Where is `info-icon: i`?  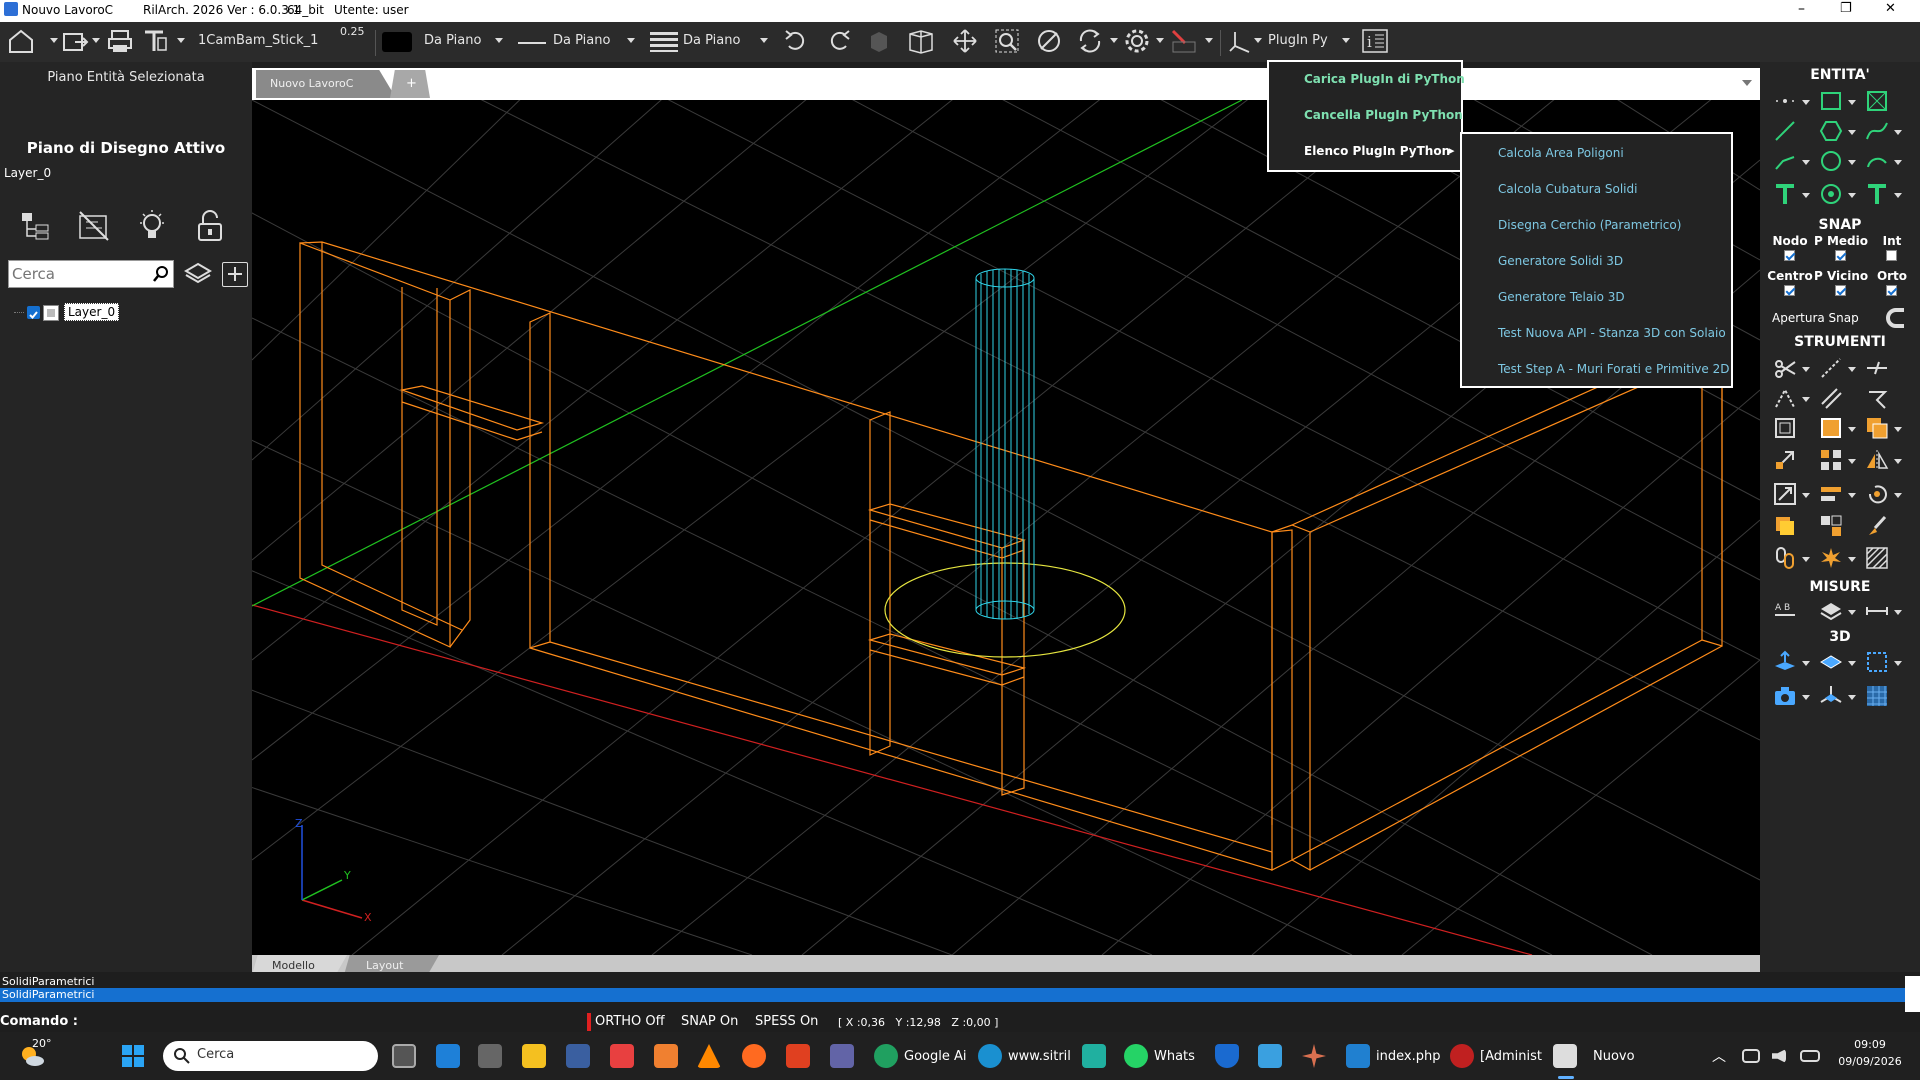 info-icon: i is located at coordinates (1375, 41).